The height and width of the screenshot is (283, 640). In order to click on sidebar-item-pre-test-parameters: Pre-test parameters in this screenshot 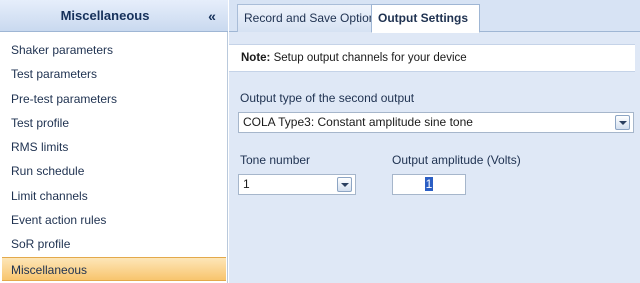, I will do `click(114, 99)`.